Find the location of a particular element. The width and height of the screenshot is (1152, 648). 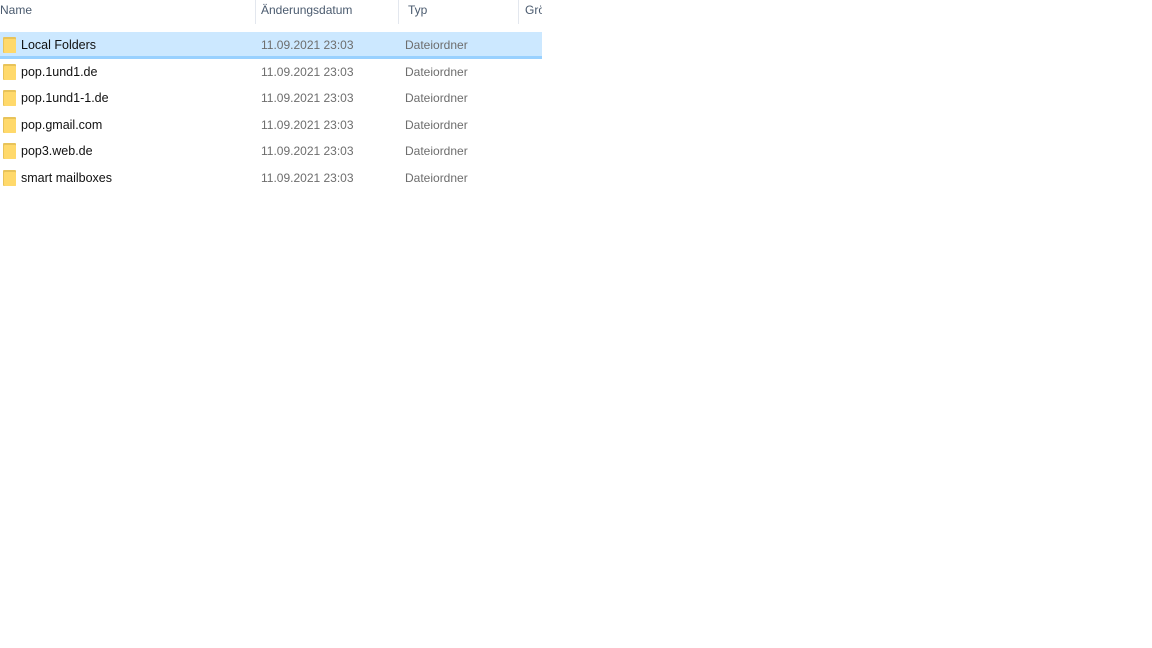

file-row-pop3-web: pop3.web.de 11.09.2021 23:03 Dateiordner is located at coordinates (271, 151).